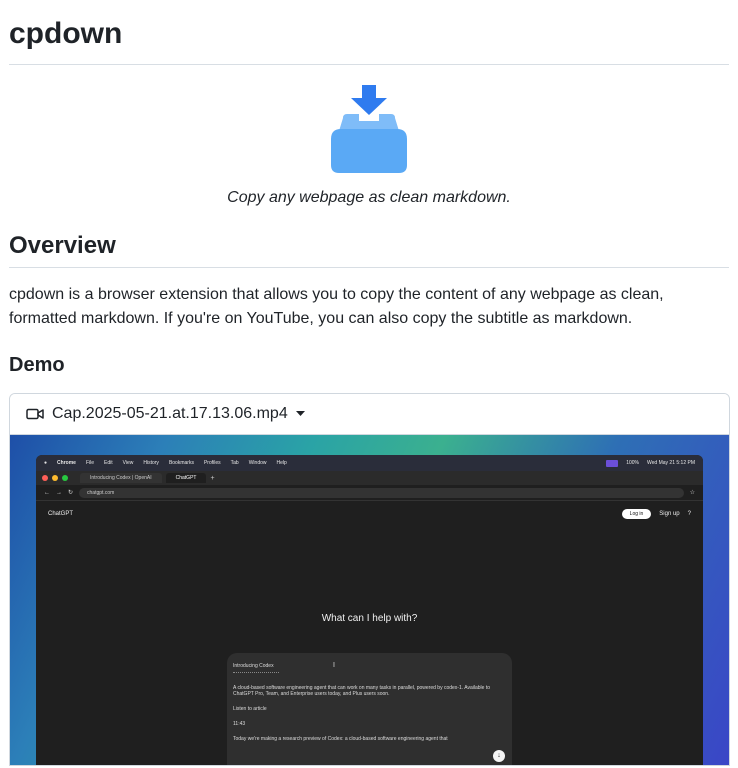  I want to click on caret-down-icon, so click(300, 414).